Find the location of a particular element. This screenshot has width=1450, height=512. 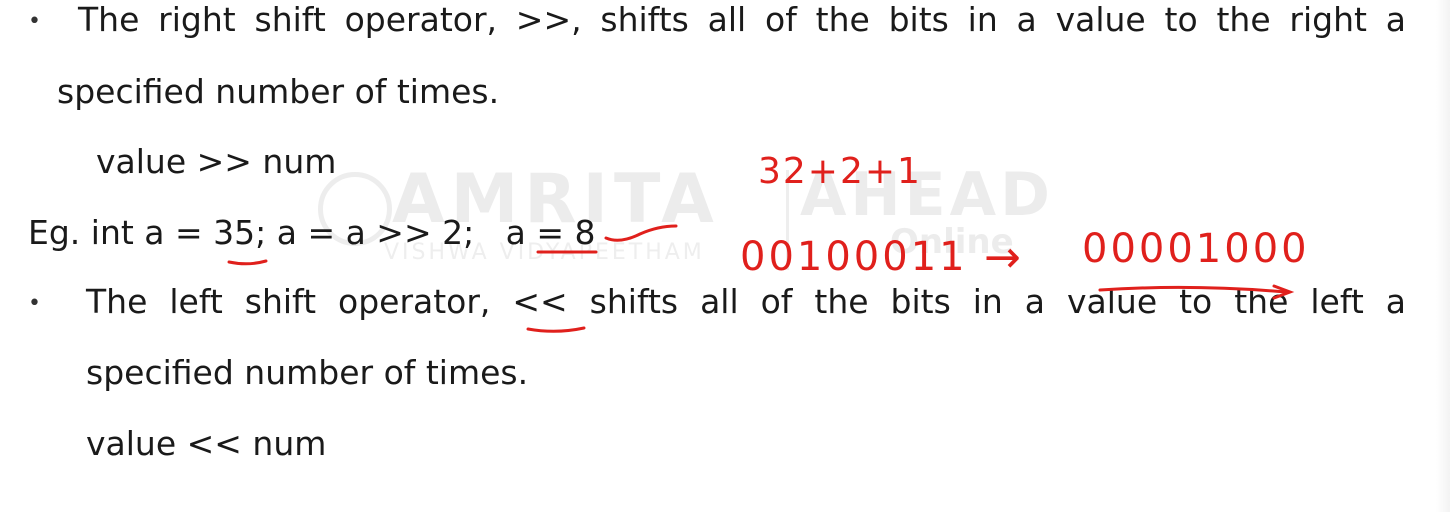

check-mark-icon is located at coordinates (641, 233).